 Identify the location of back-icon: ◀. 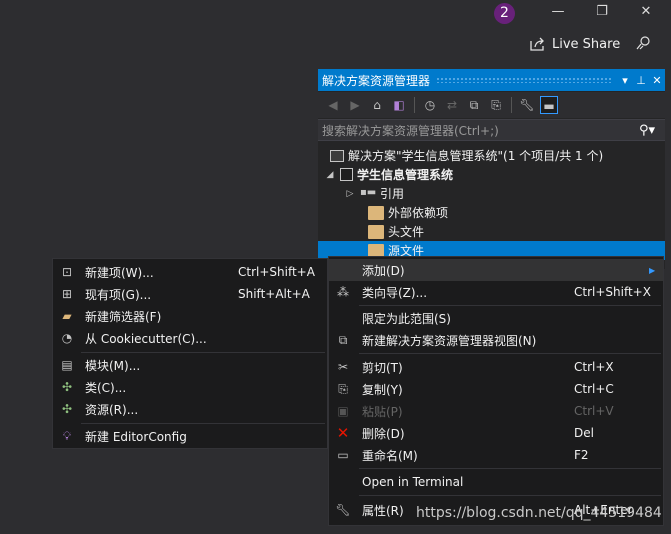
(333, 105).